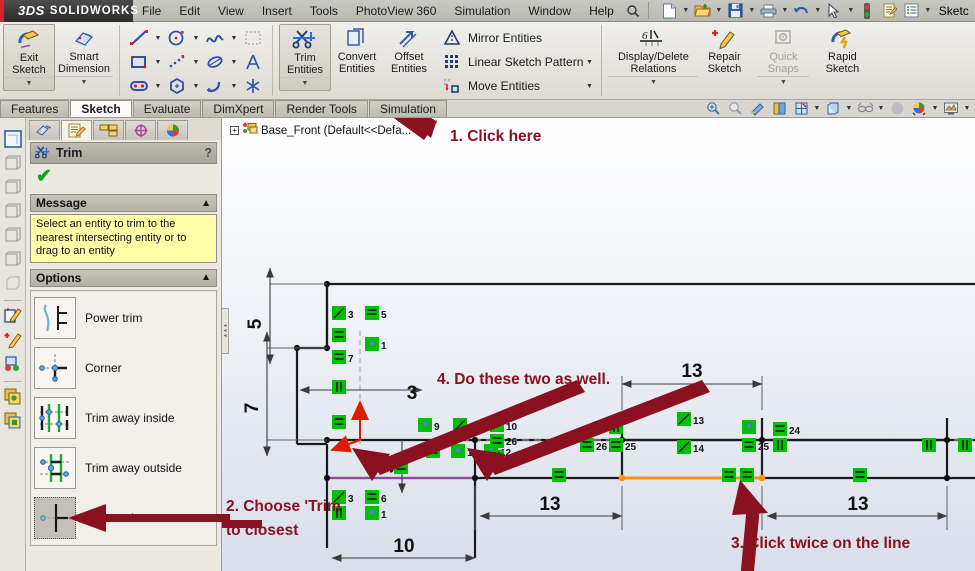  I want to click on line-icon, so click(139, 38).